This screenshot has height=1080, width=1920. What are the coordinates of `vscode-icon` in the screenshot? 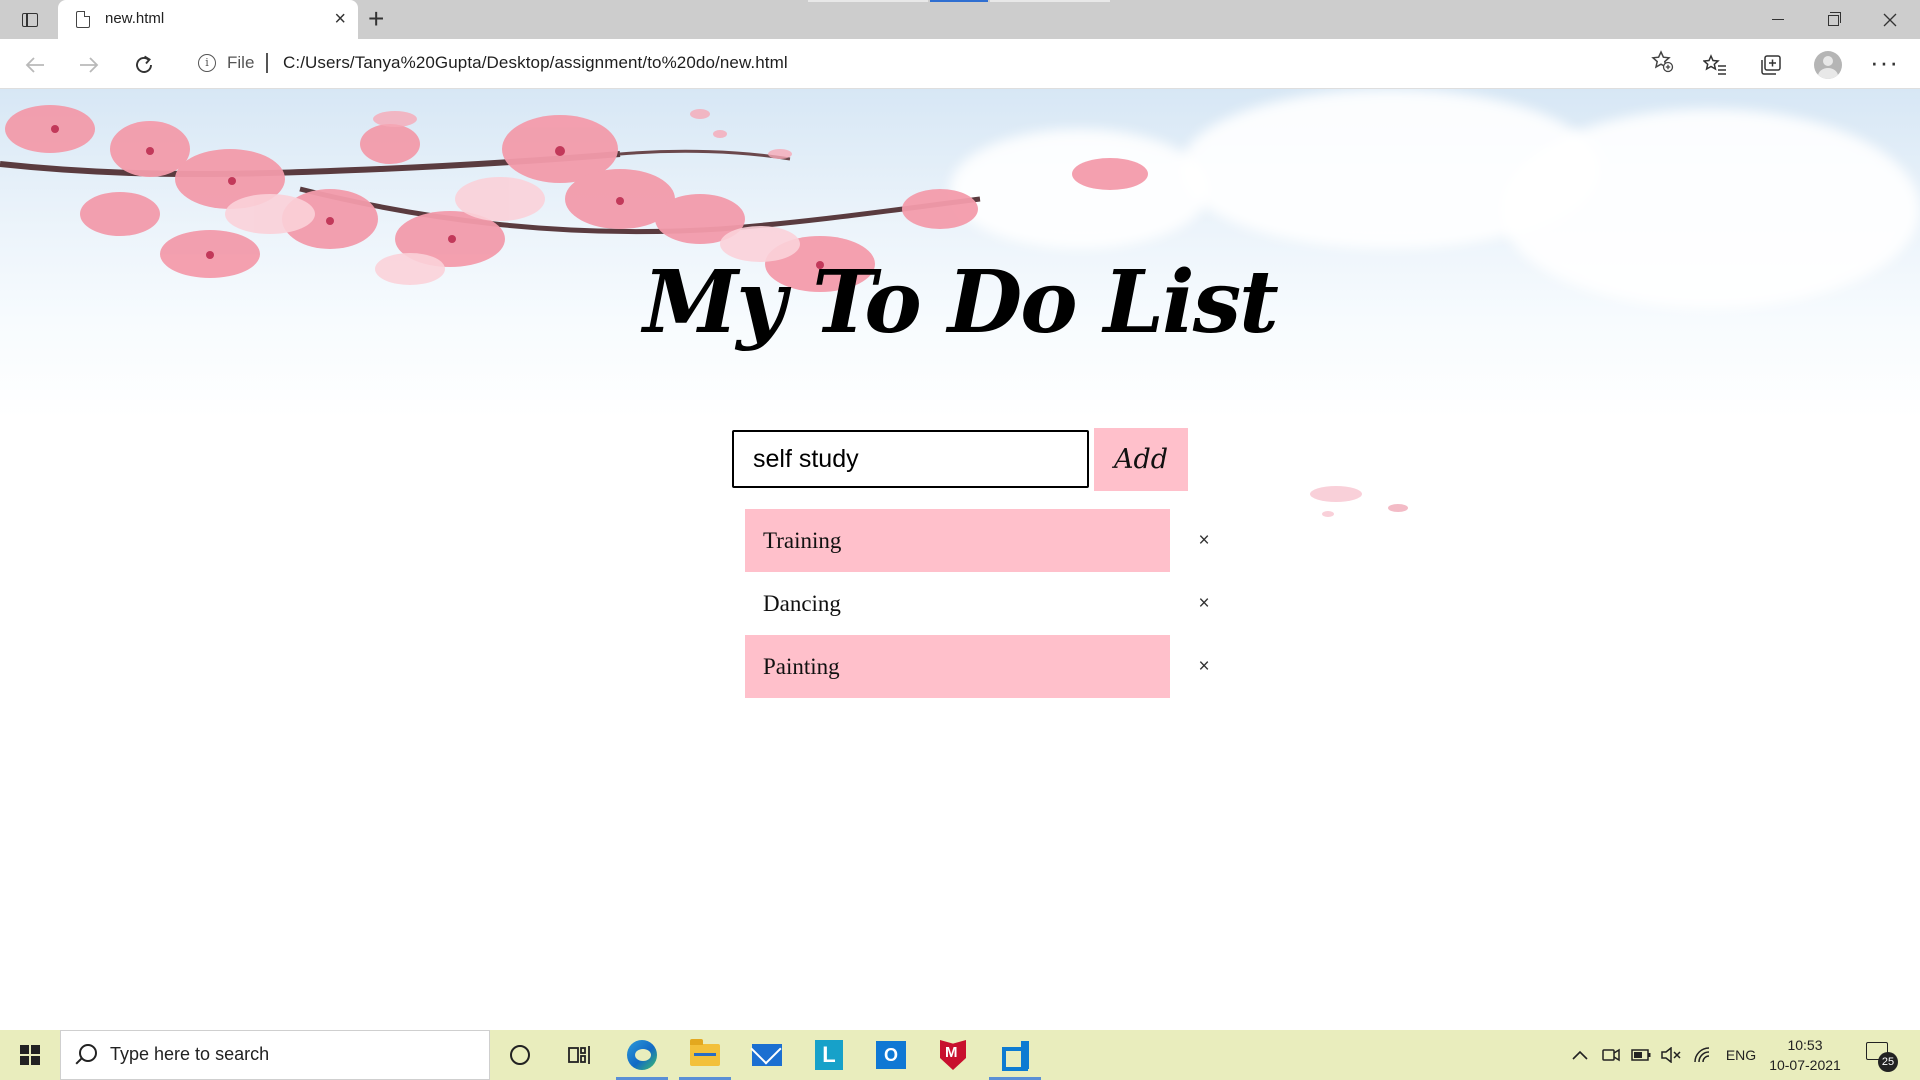 It's located at (1015, 1055).